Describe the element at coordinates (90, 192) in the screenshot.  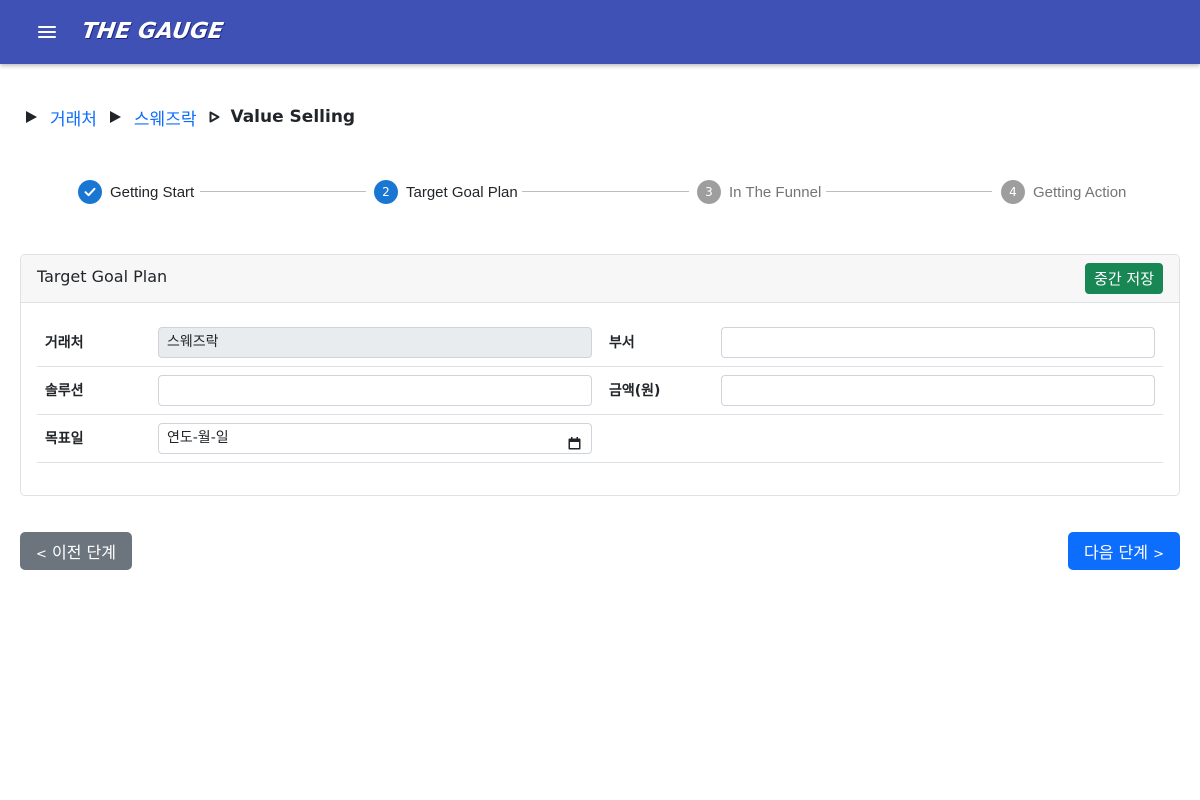
I see `check-icon` at that location.